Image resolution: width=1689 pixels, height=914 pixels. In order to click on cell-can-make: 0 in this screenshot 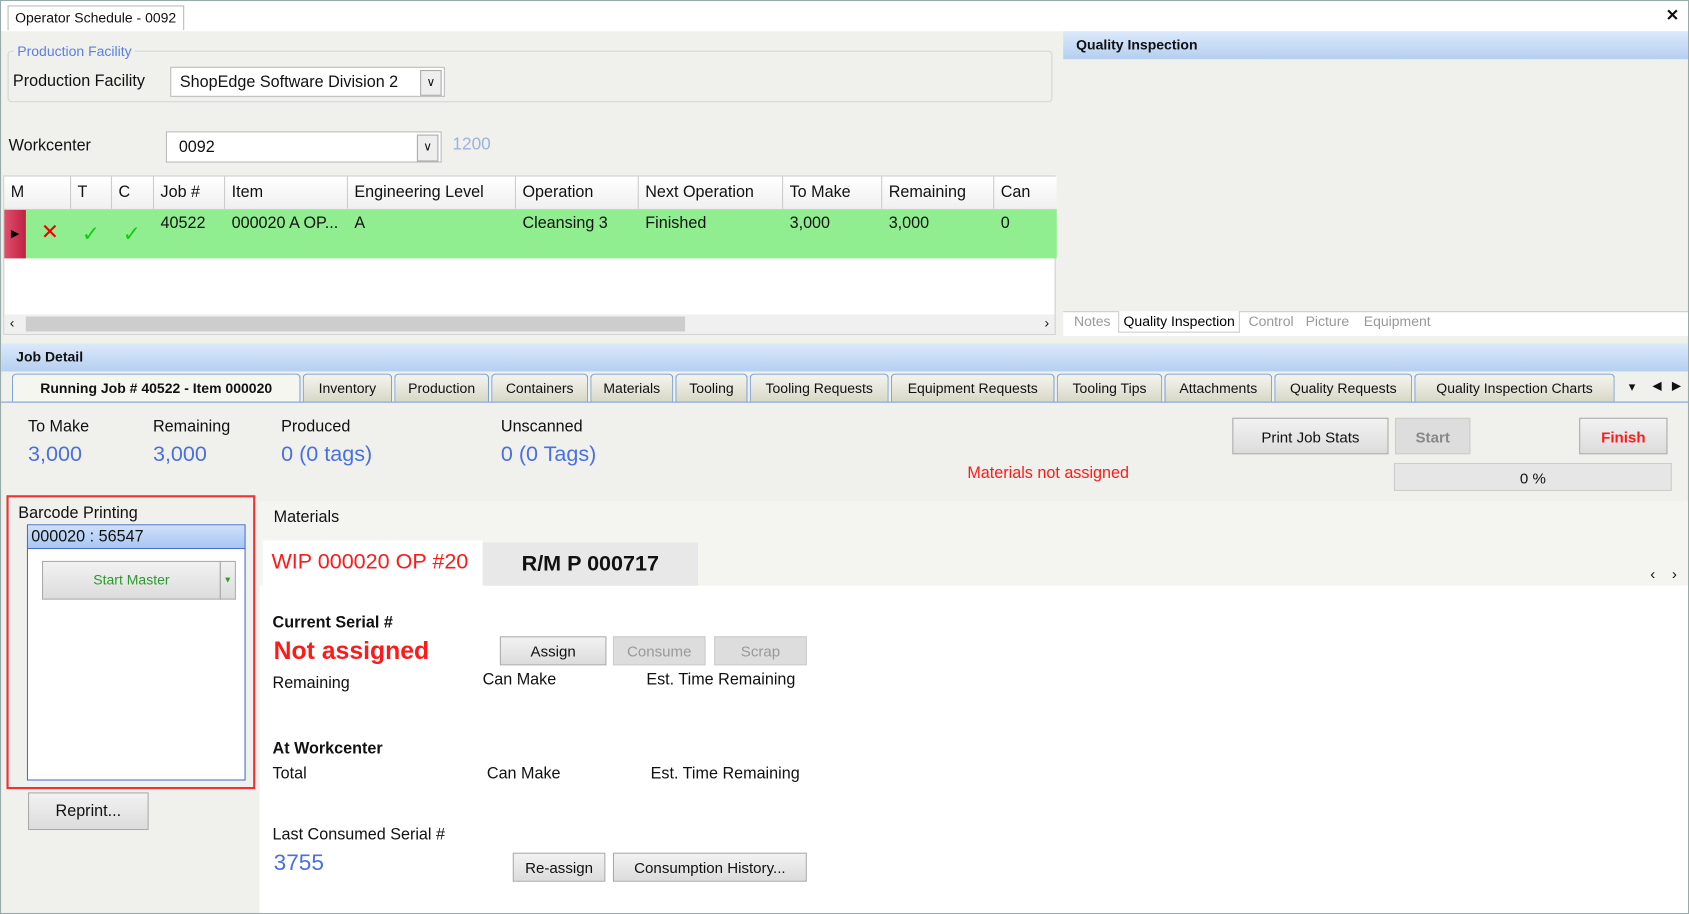, I will do `click(1005, 223)`.